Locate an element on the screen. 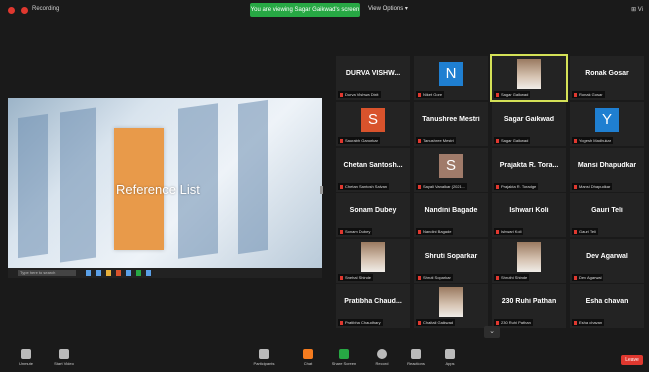 The width and height of the screenshot is (649, 372). participant-tile: DURVA VISHW... Durva Vishwa Dixit is located at coordinates (373, 78).